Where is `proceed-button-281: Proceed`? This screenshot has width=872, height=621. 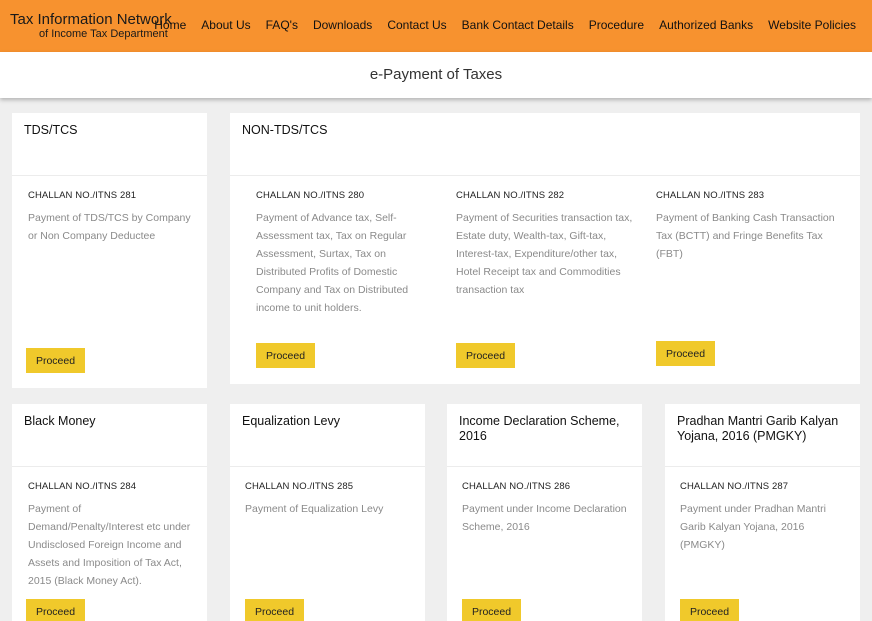
proceed-button-281: Proceed is located at coordinates (55, 360).